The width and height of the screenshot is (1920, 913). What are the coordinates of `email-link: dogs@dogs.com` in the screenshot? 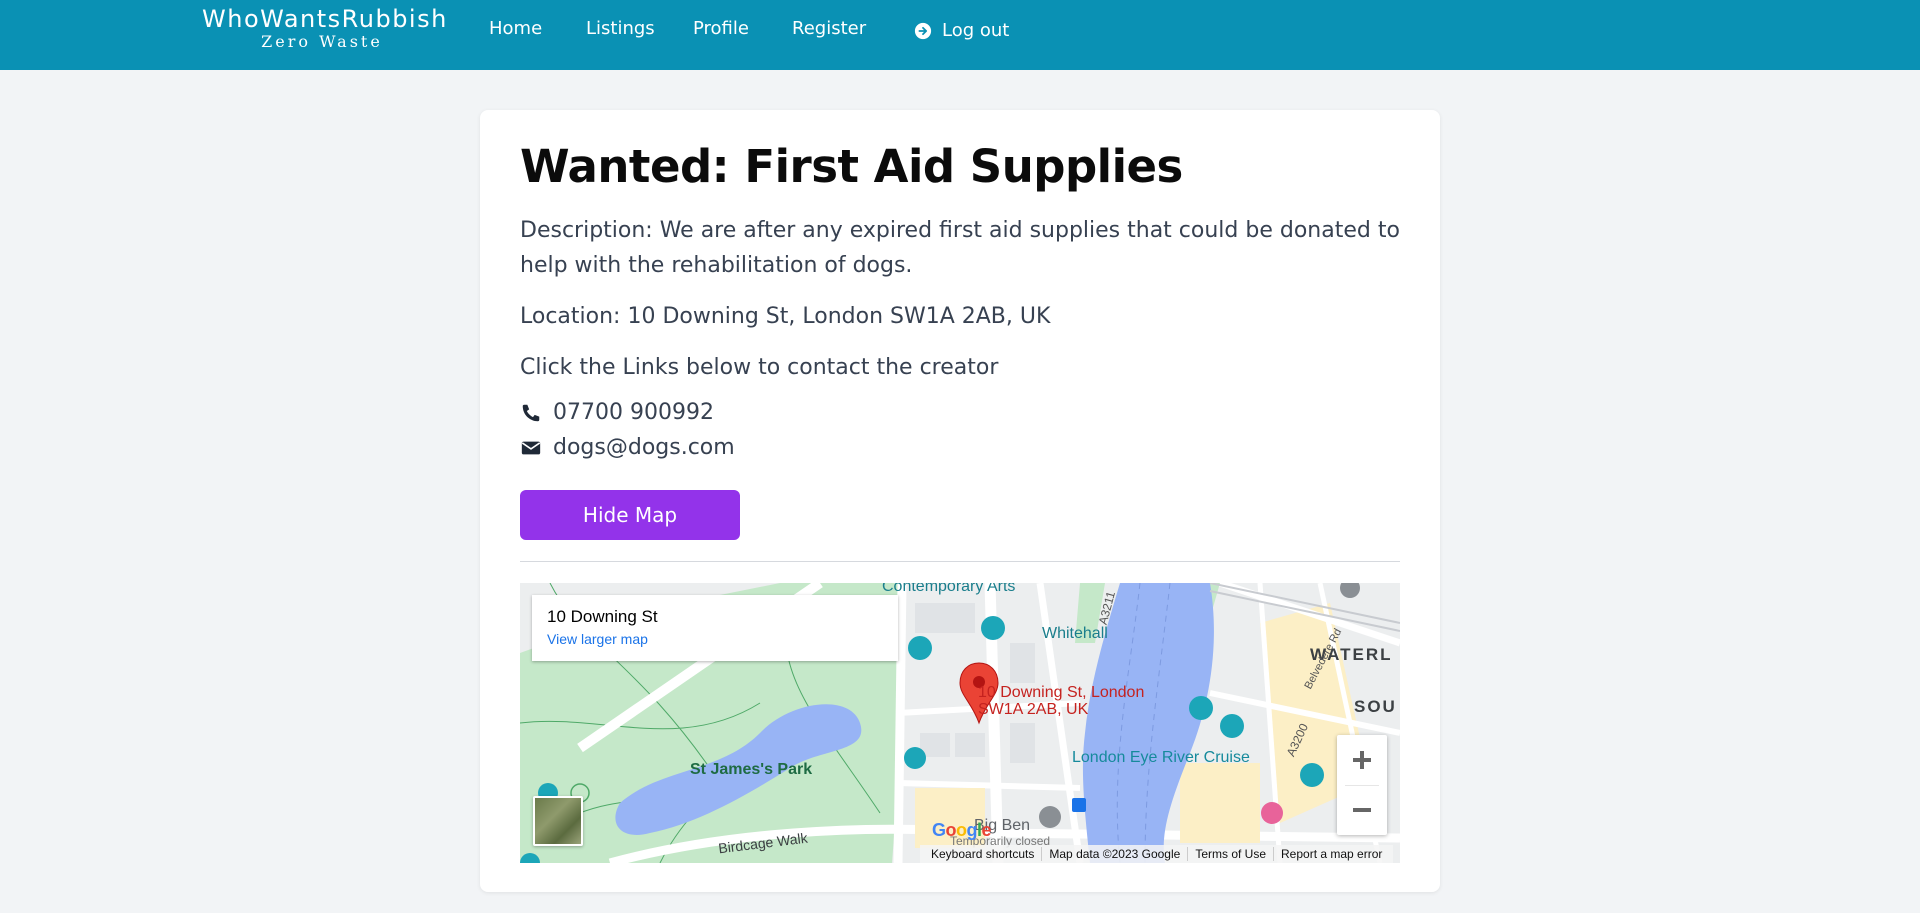 It's located at (627, 448).